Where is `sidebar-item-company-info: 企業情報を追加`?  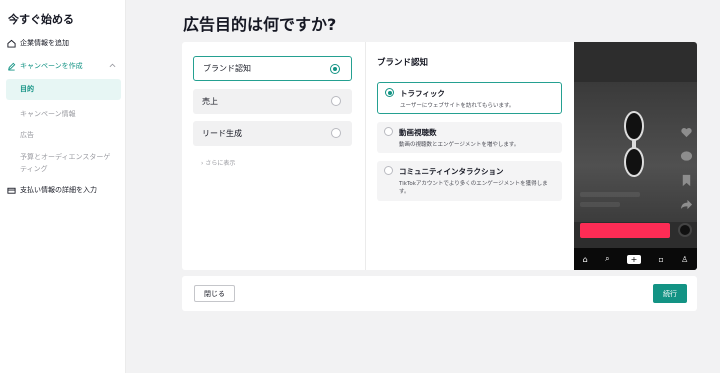
sidebar-item-company-info: 企業情報を追加 is located at coordinates (63, 43).